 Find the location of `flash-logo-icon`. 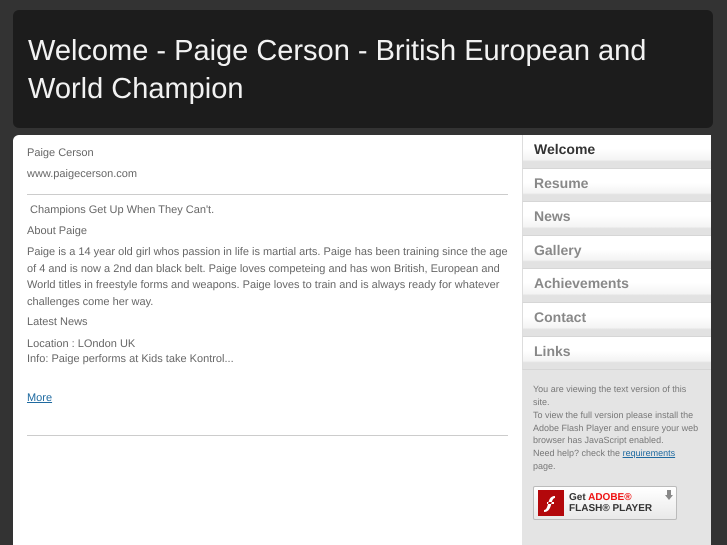

flash-logo-icon is located at coordinates (551, 503).